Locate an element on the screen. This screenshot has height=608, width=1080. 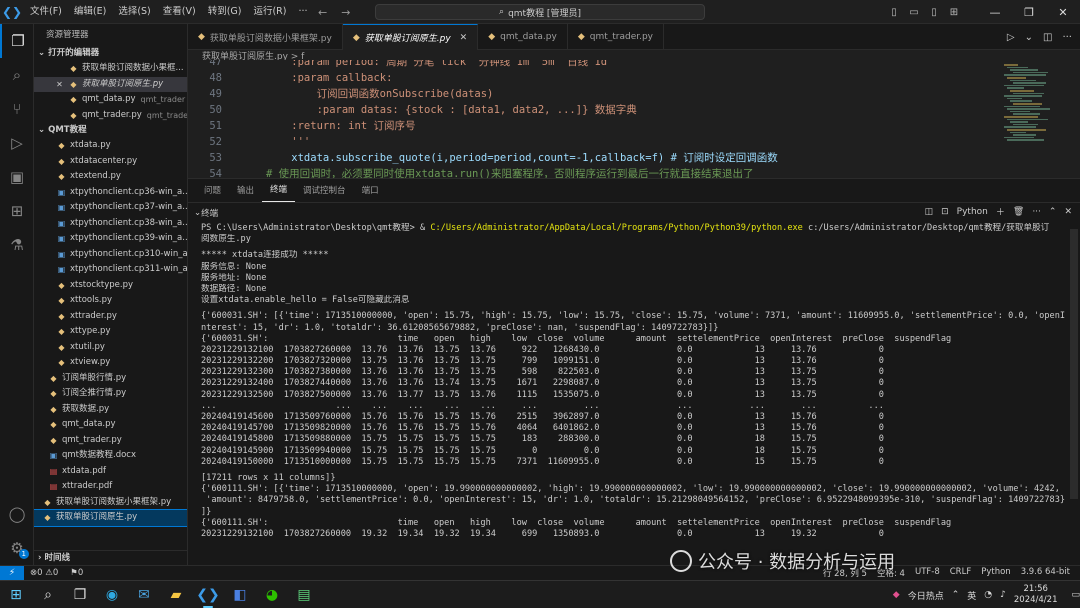
file-tree-item: ◆ qmt_data.py is located at coordinates (110, 425).